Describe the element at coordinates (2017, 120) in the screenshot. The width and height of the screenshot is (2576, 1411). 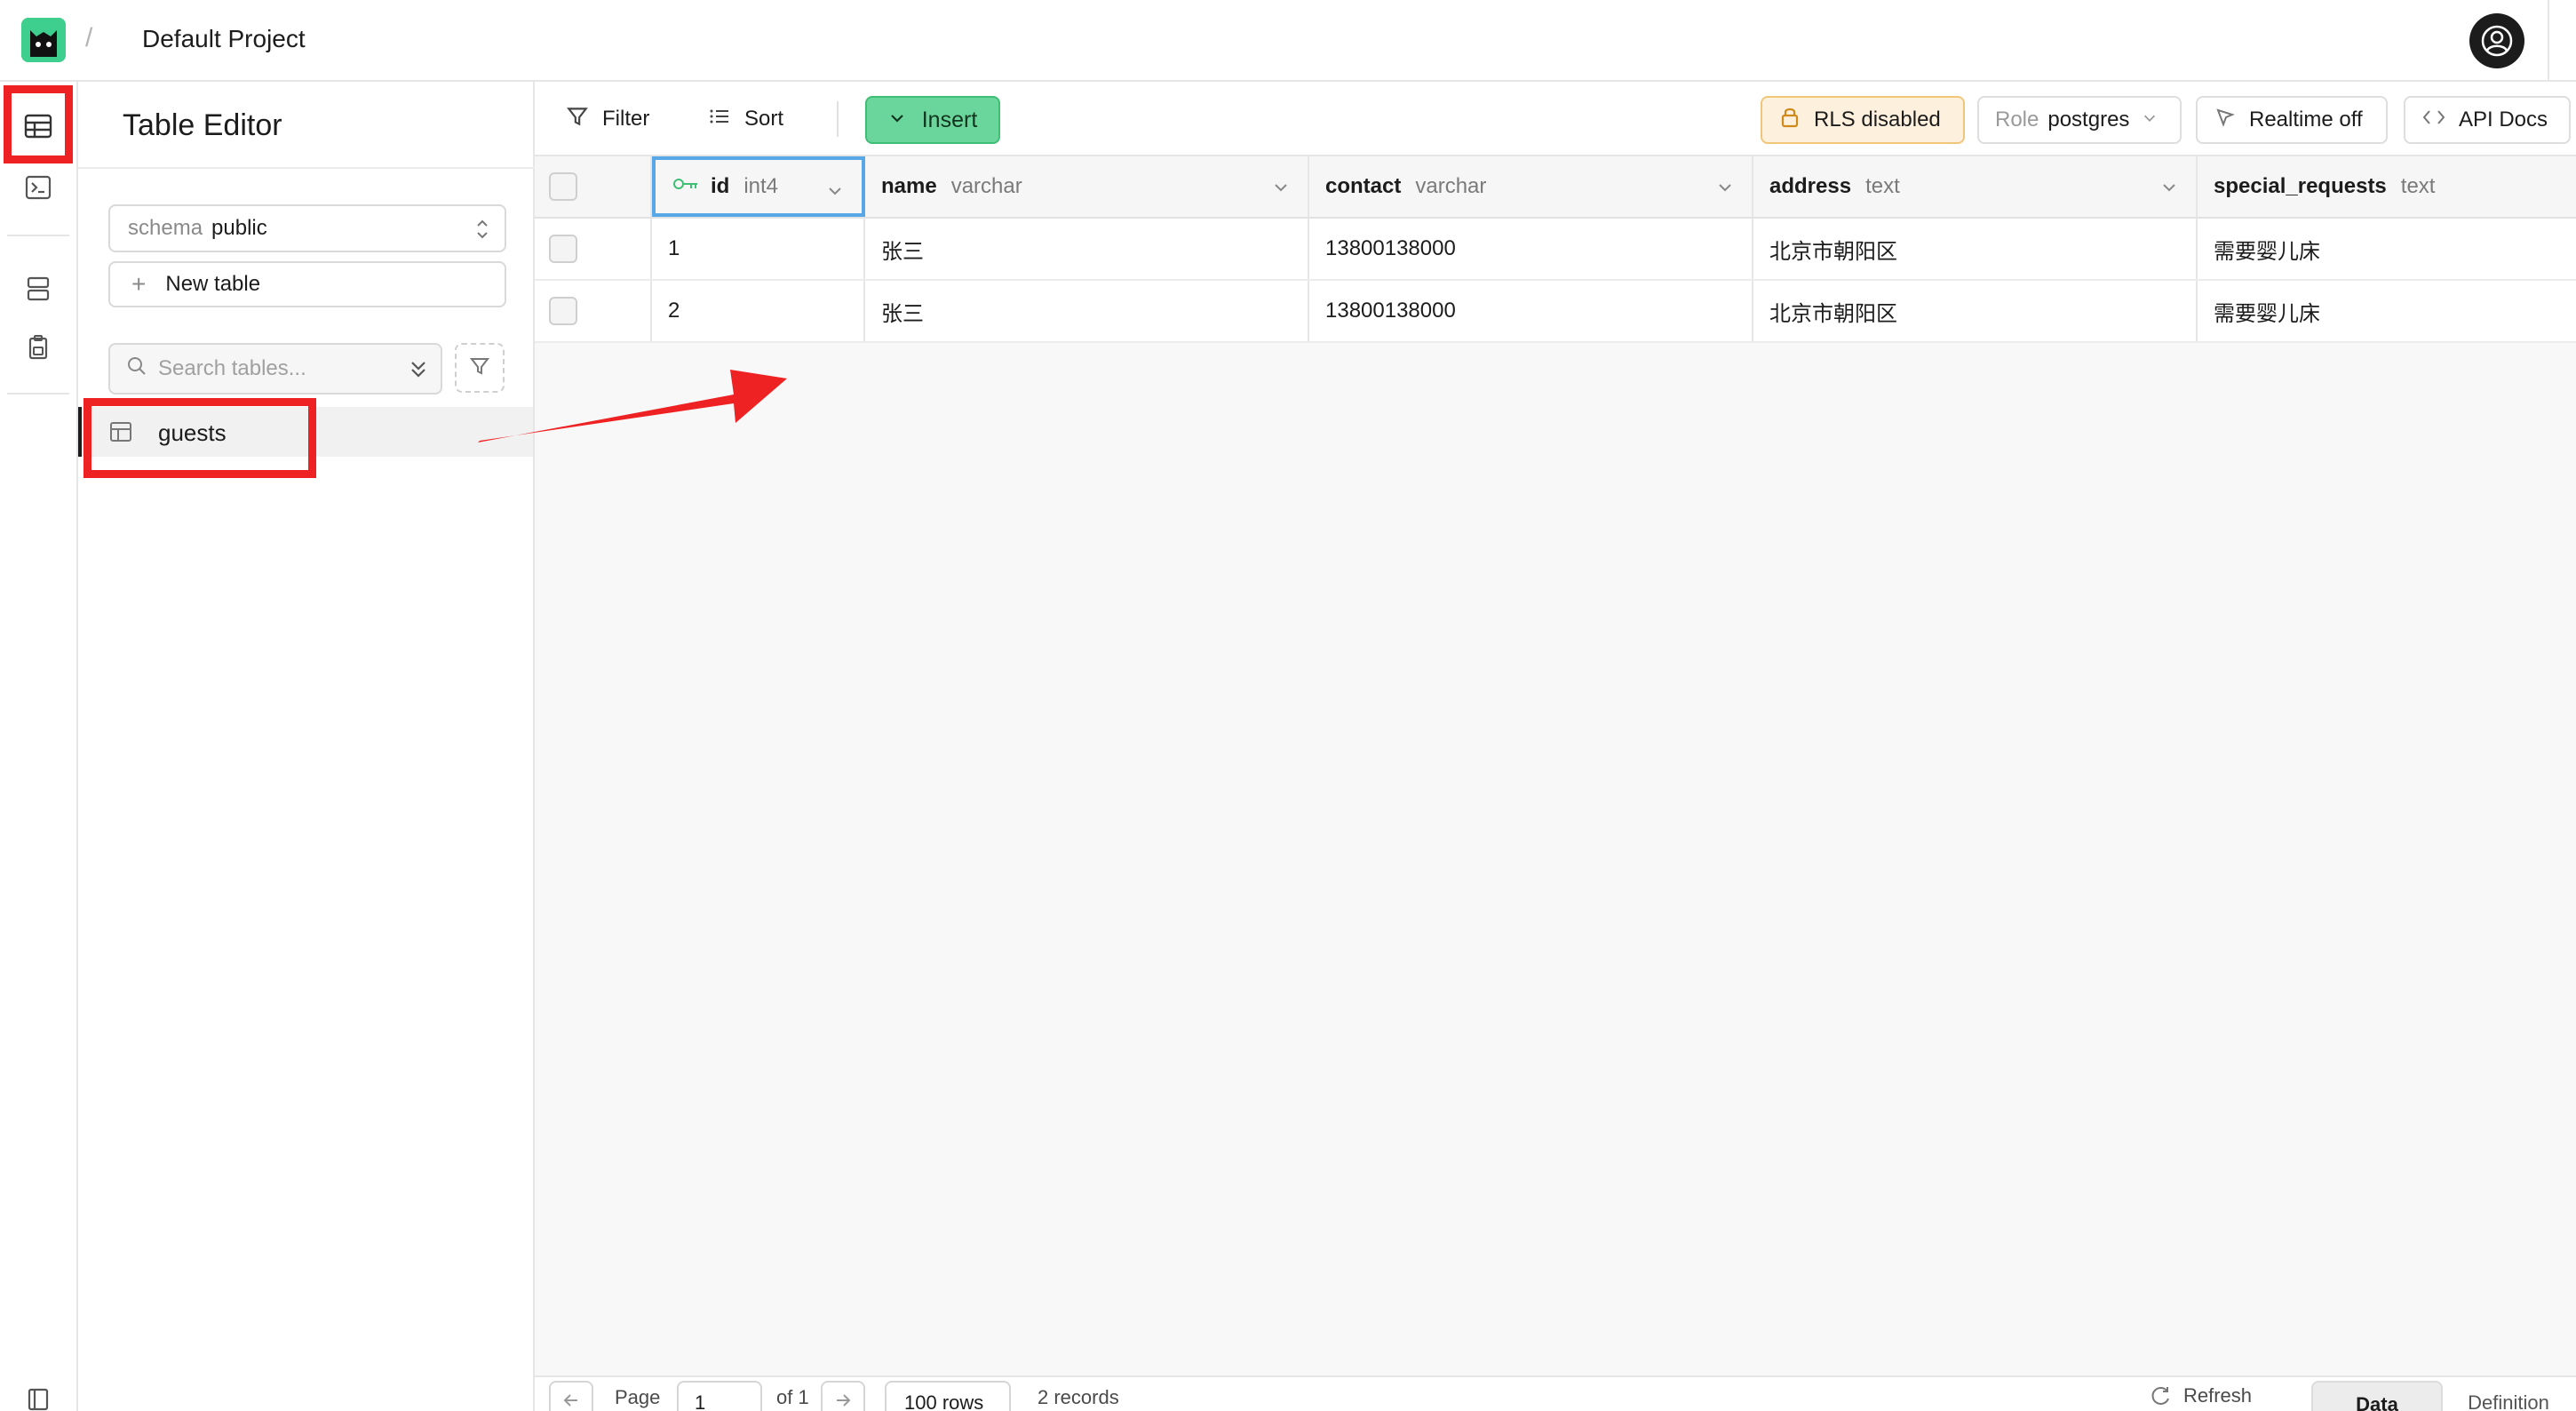
I see `role-label: Role` at that location.